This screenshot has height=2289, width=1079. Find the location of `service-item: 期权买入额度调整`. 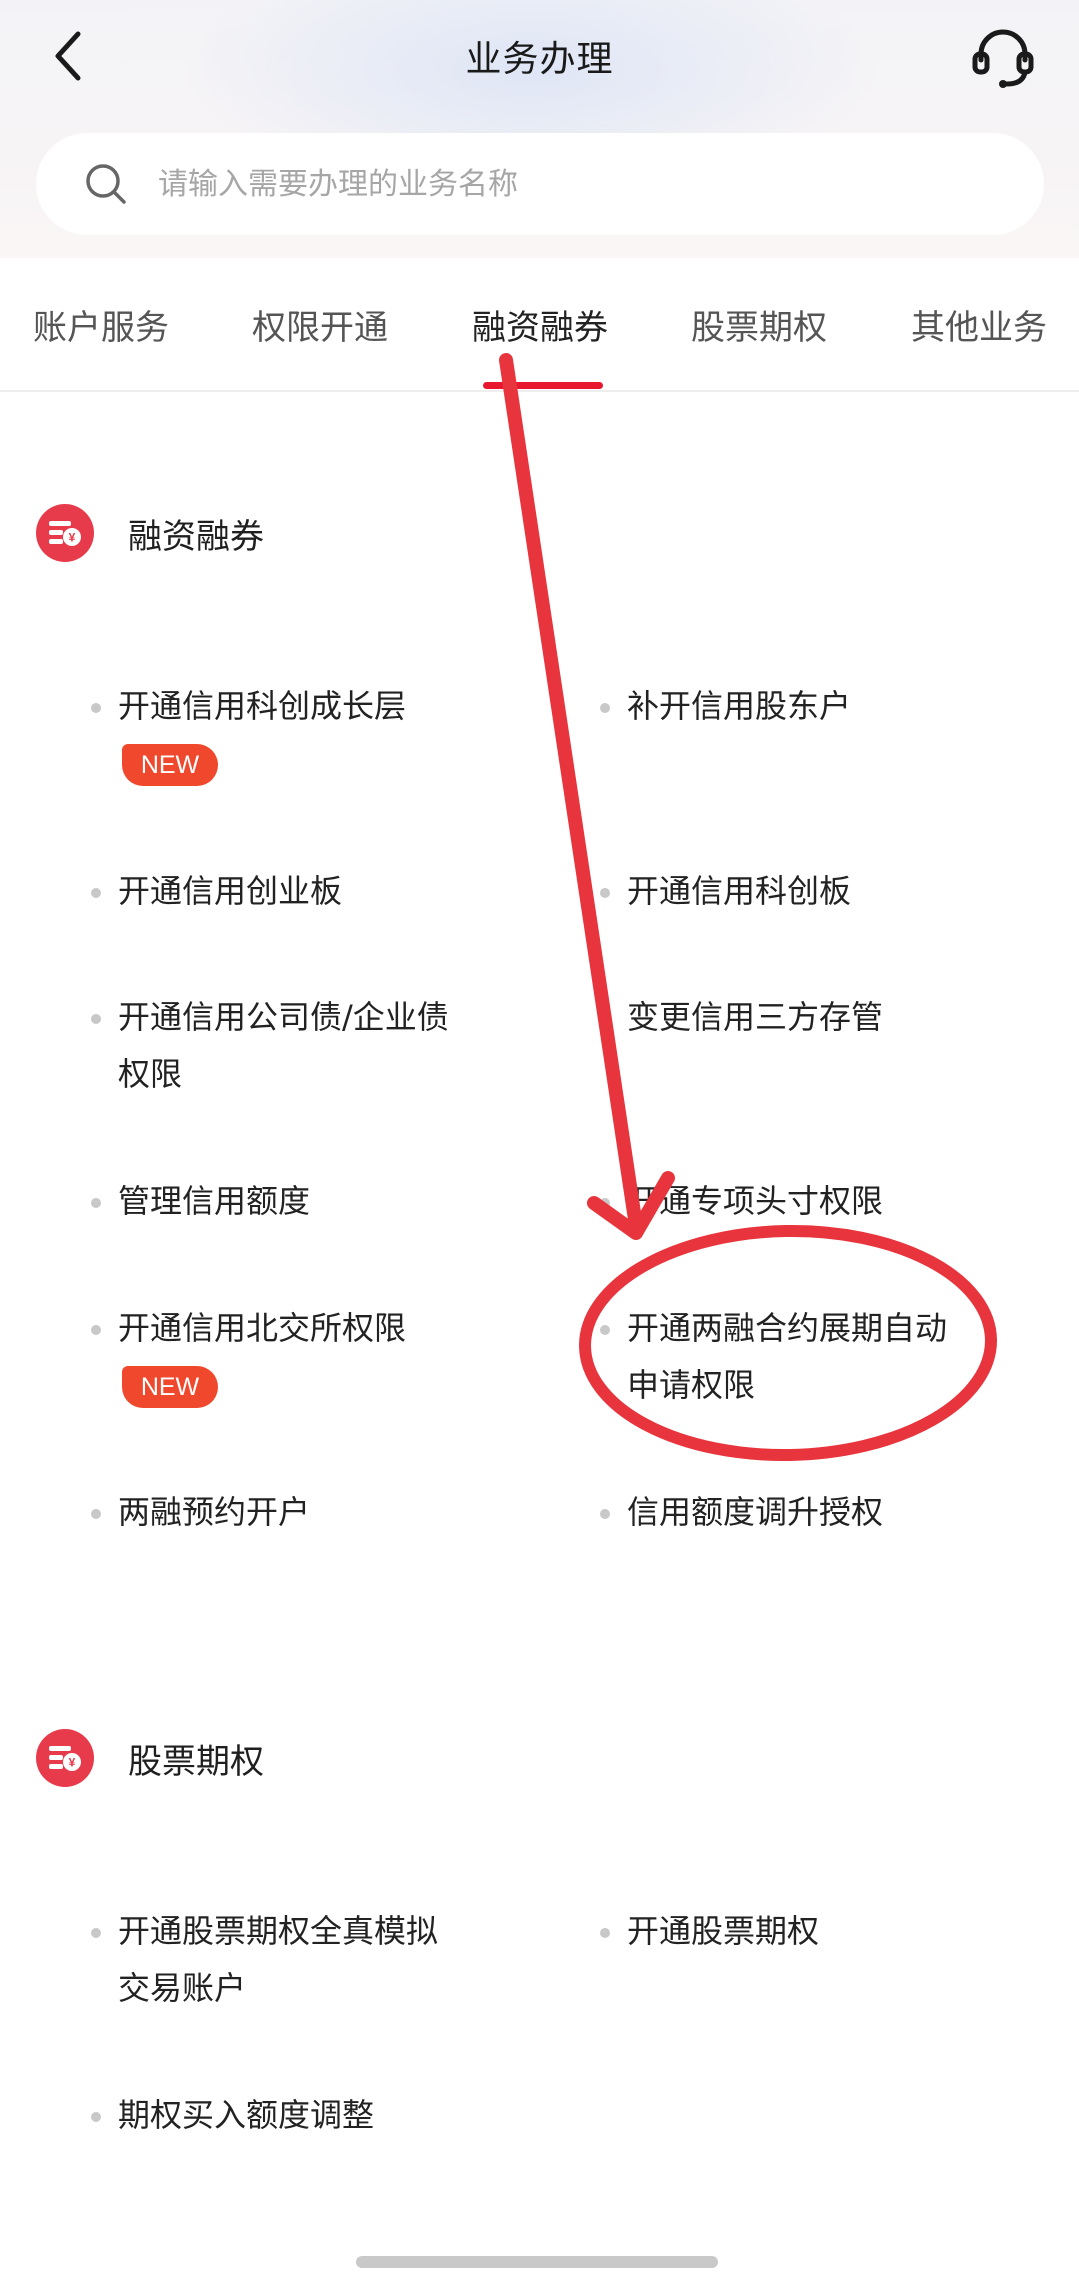

service-item: 期权买入额度调整 is located at coordinates (233, 2115).